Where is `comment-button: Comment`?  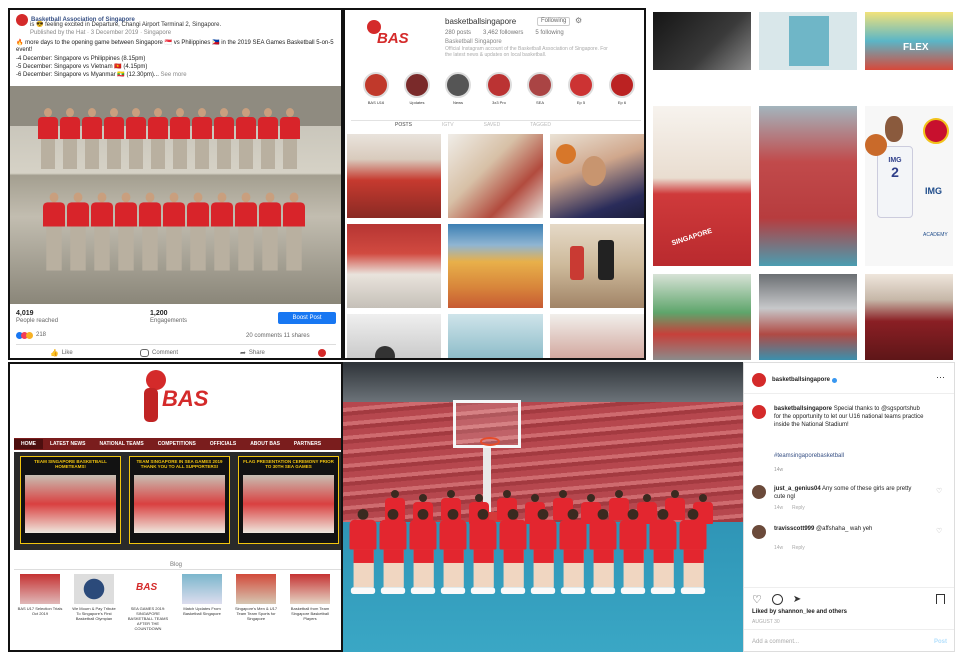 comment-button: Comment is located at coordinates (165, 353).